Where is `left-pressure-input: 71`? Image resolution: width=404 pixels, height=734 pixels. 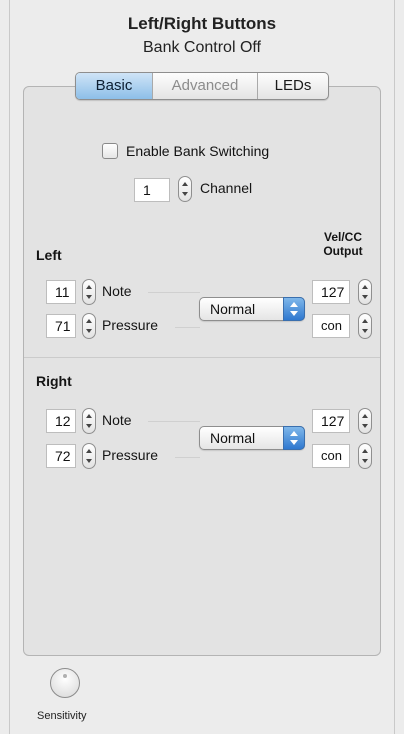
left-pressure-input: 71 is located at coordinates (61, 326).